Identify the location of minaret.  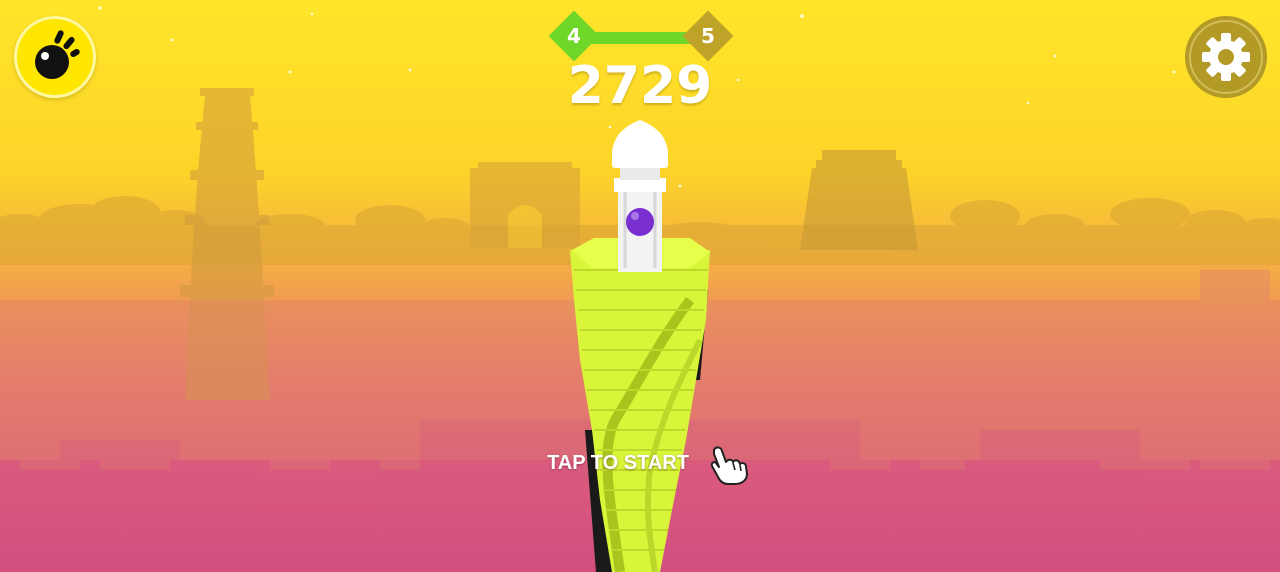
(640, 196).